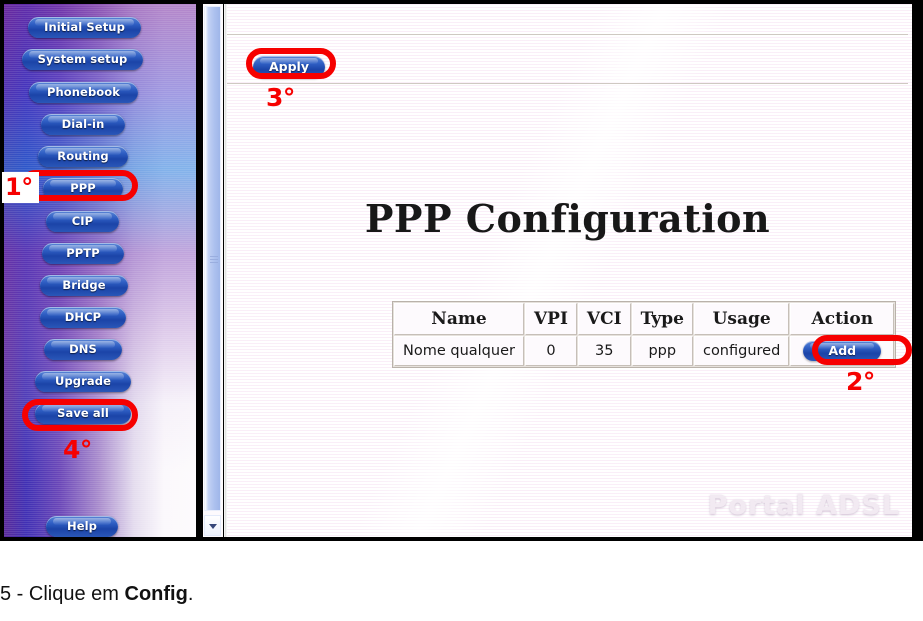  What do you see at coordinates (741, 319) in the screenshot?
I see `column-header-usage: Usage` at bounding box center [741, 319].